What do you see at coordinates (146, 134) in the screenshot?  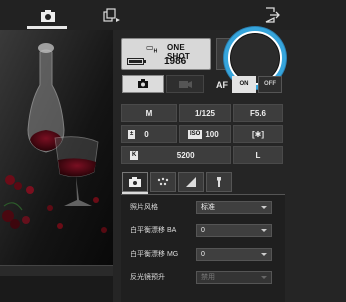 I see `exposure-compensation: 0` at bounding box center [146, 134].